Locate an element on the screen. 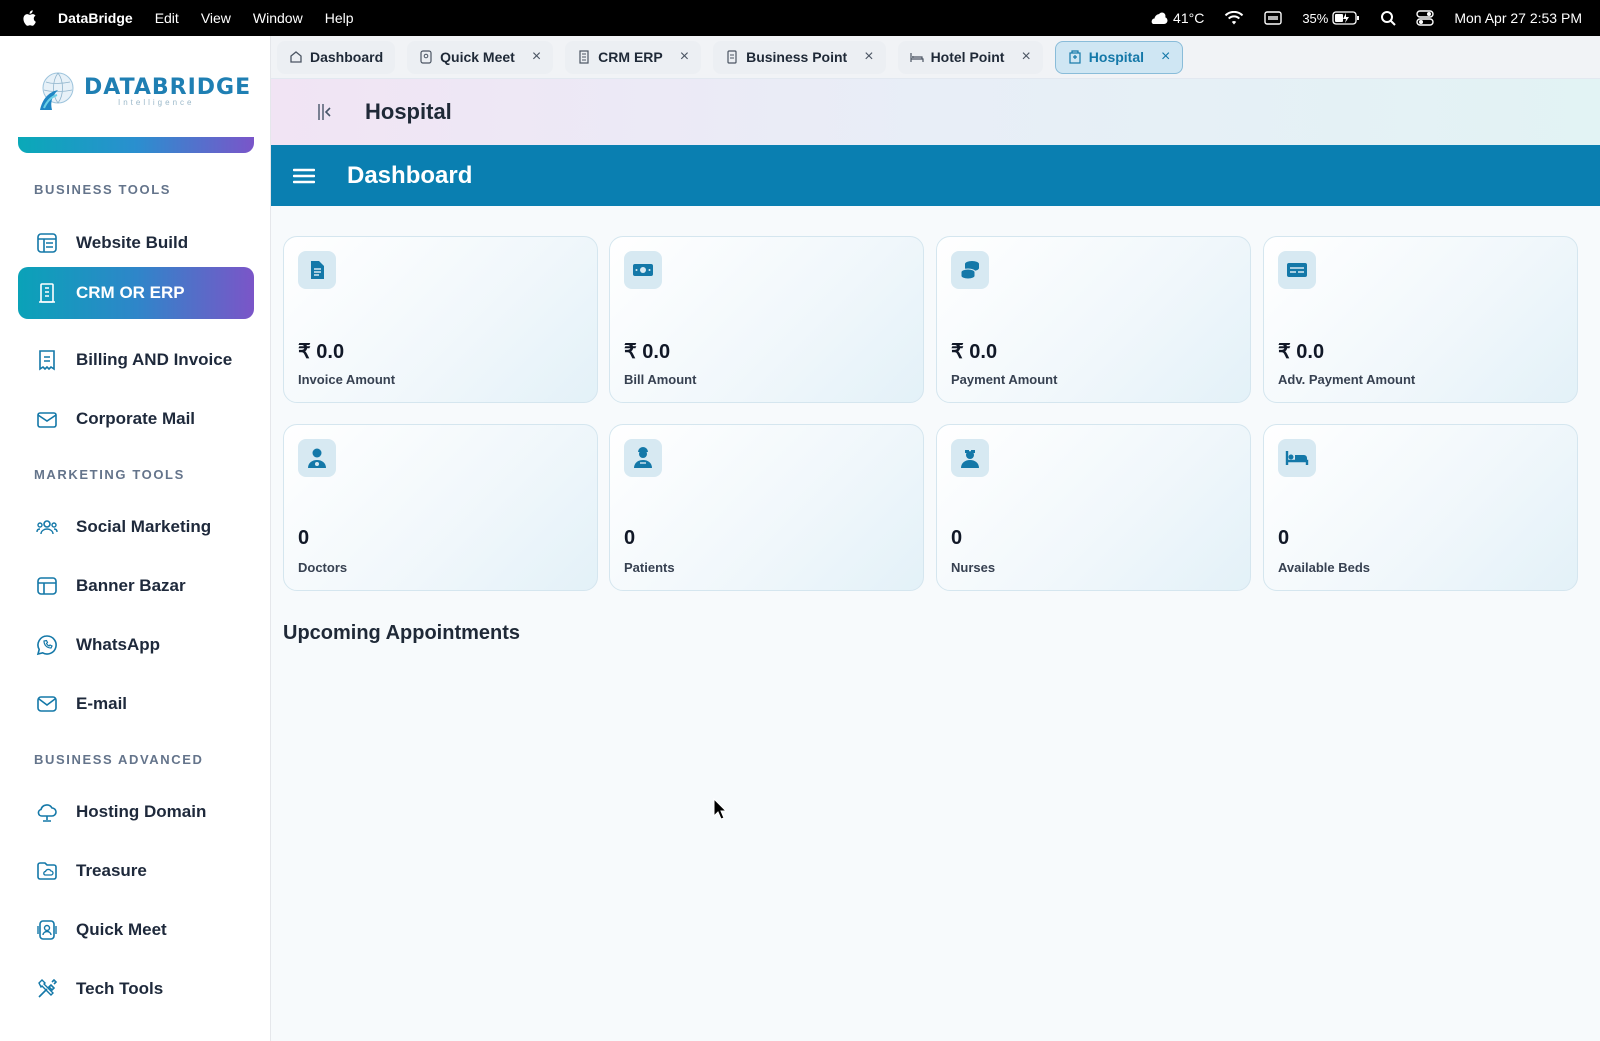 The width and height of the screenshot is (1600, 1041). section-business-advanced: BUSINESS ADVANCED is located at coordinates (119, 759).